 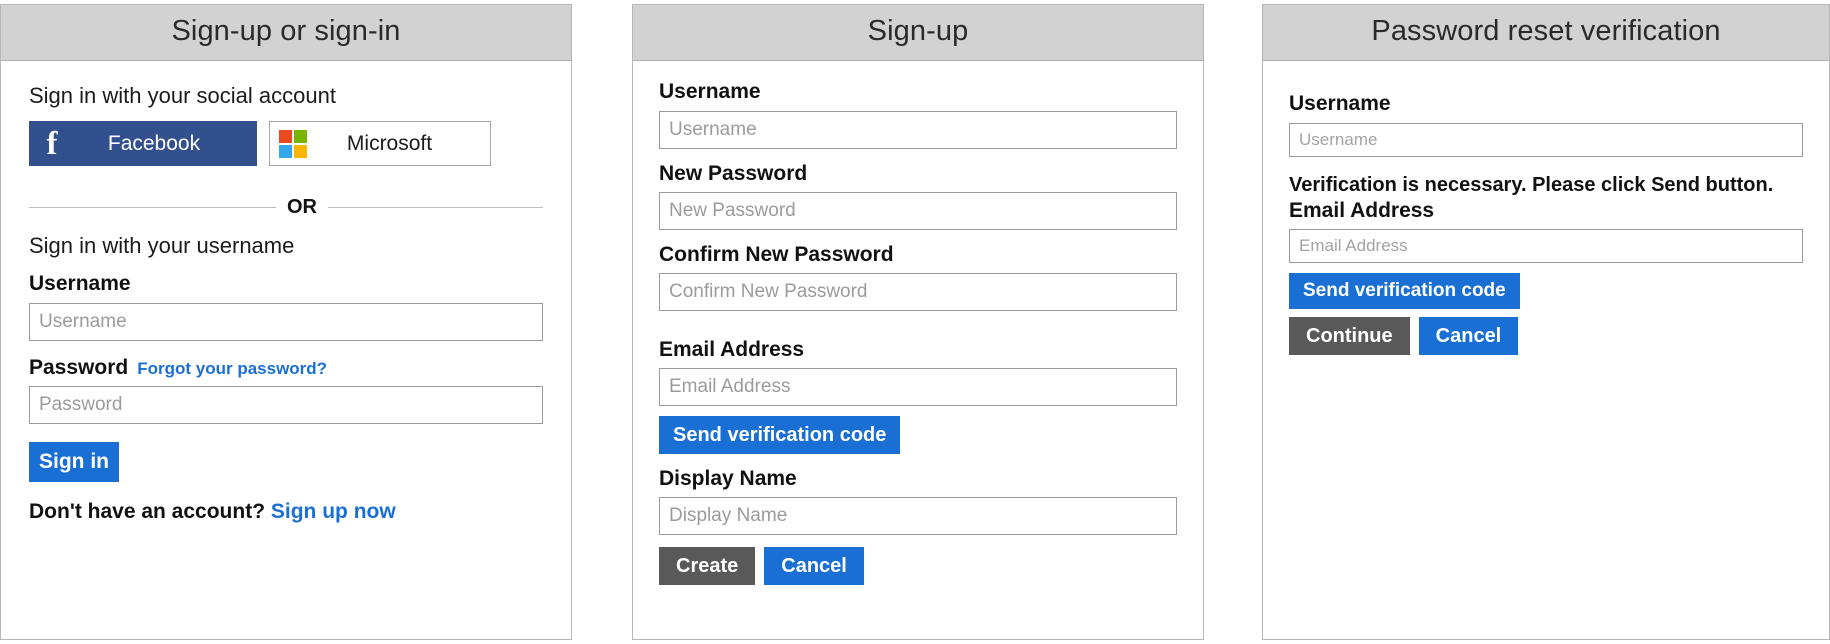 I want to click on divider-label: OR, so click(x=302, y=207).